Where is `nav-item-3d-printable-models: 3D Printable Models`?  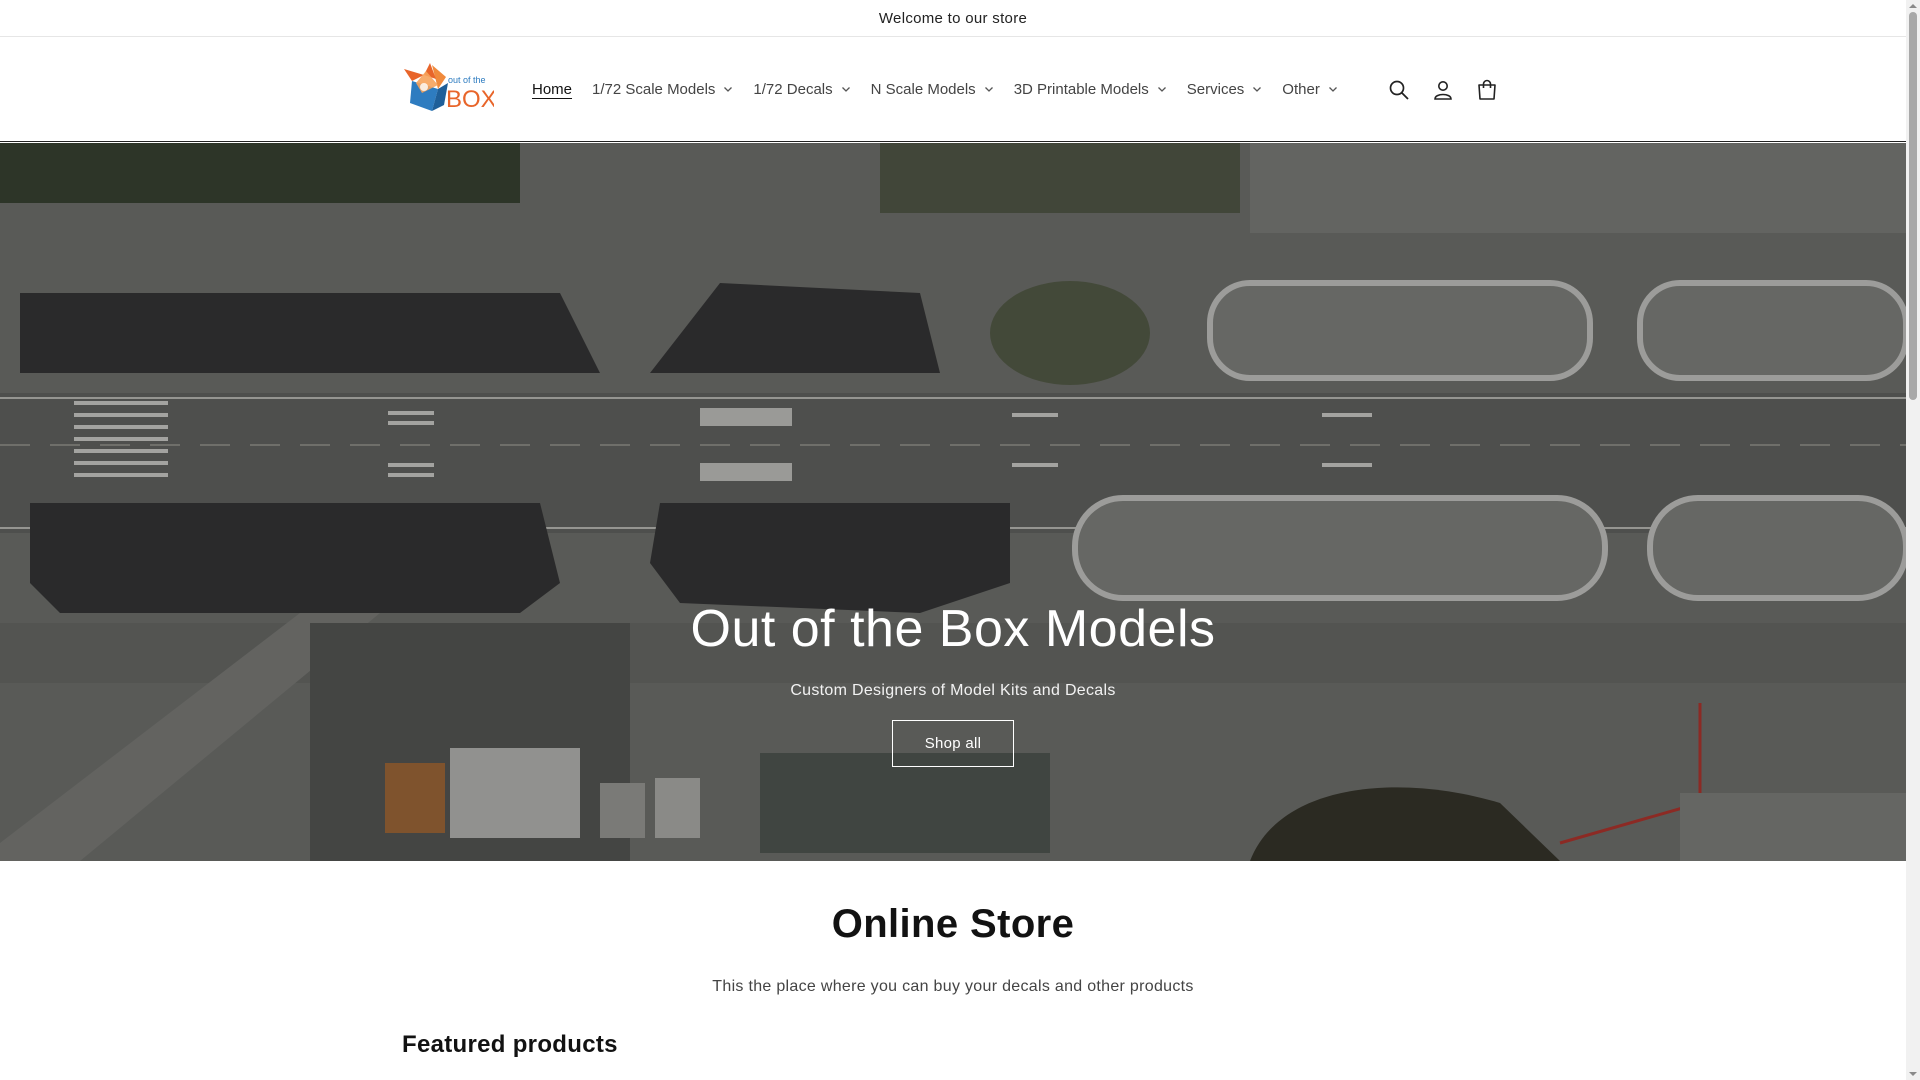
nav-item-3d-printable-models: 3D Printable Models is located at coordinates (1090, 89).